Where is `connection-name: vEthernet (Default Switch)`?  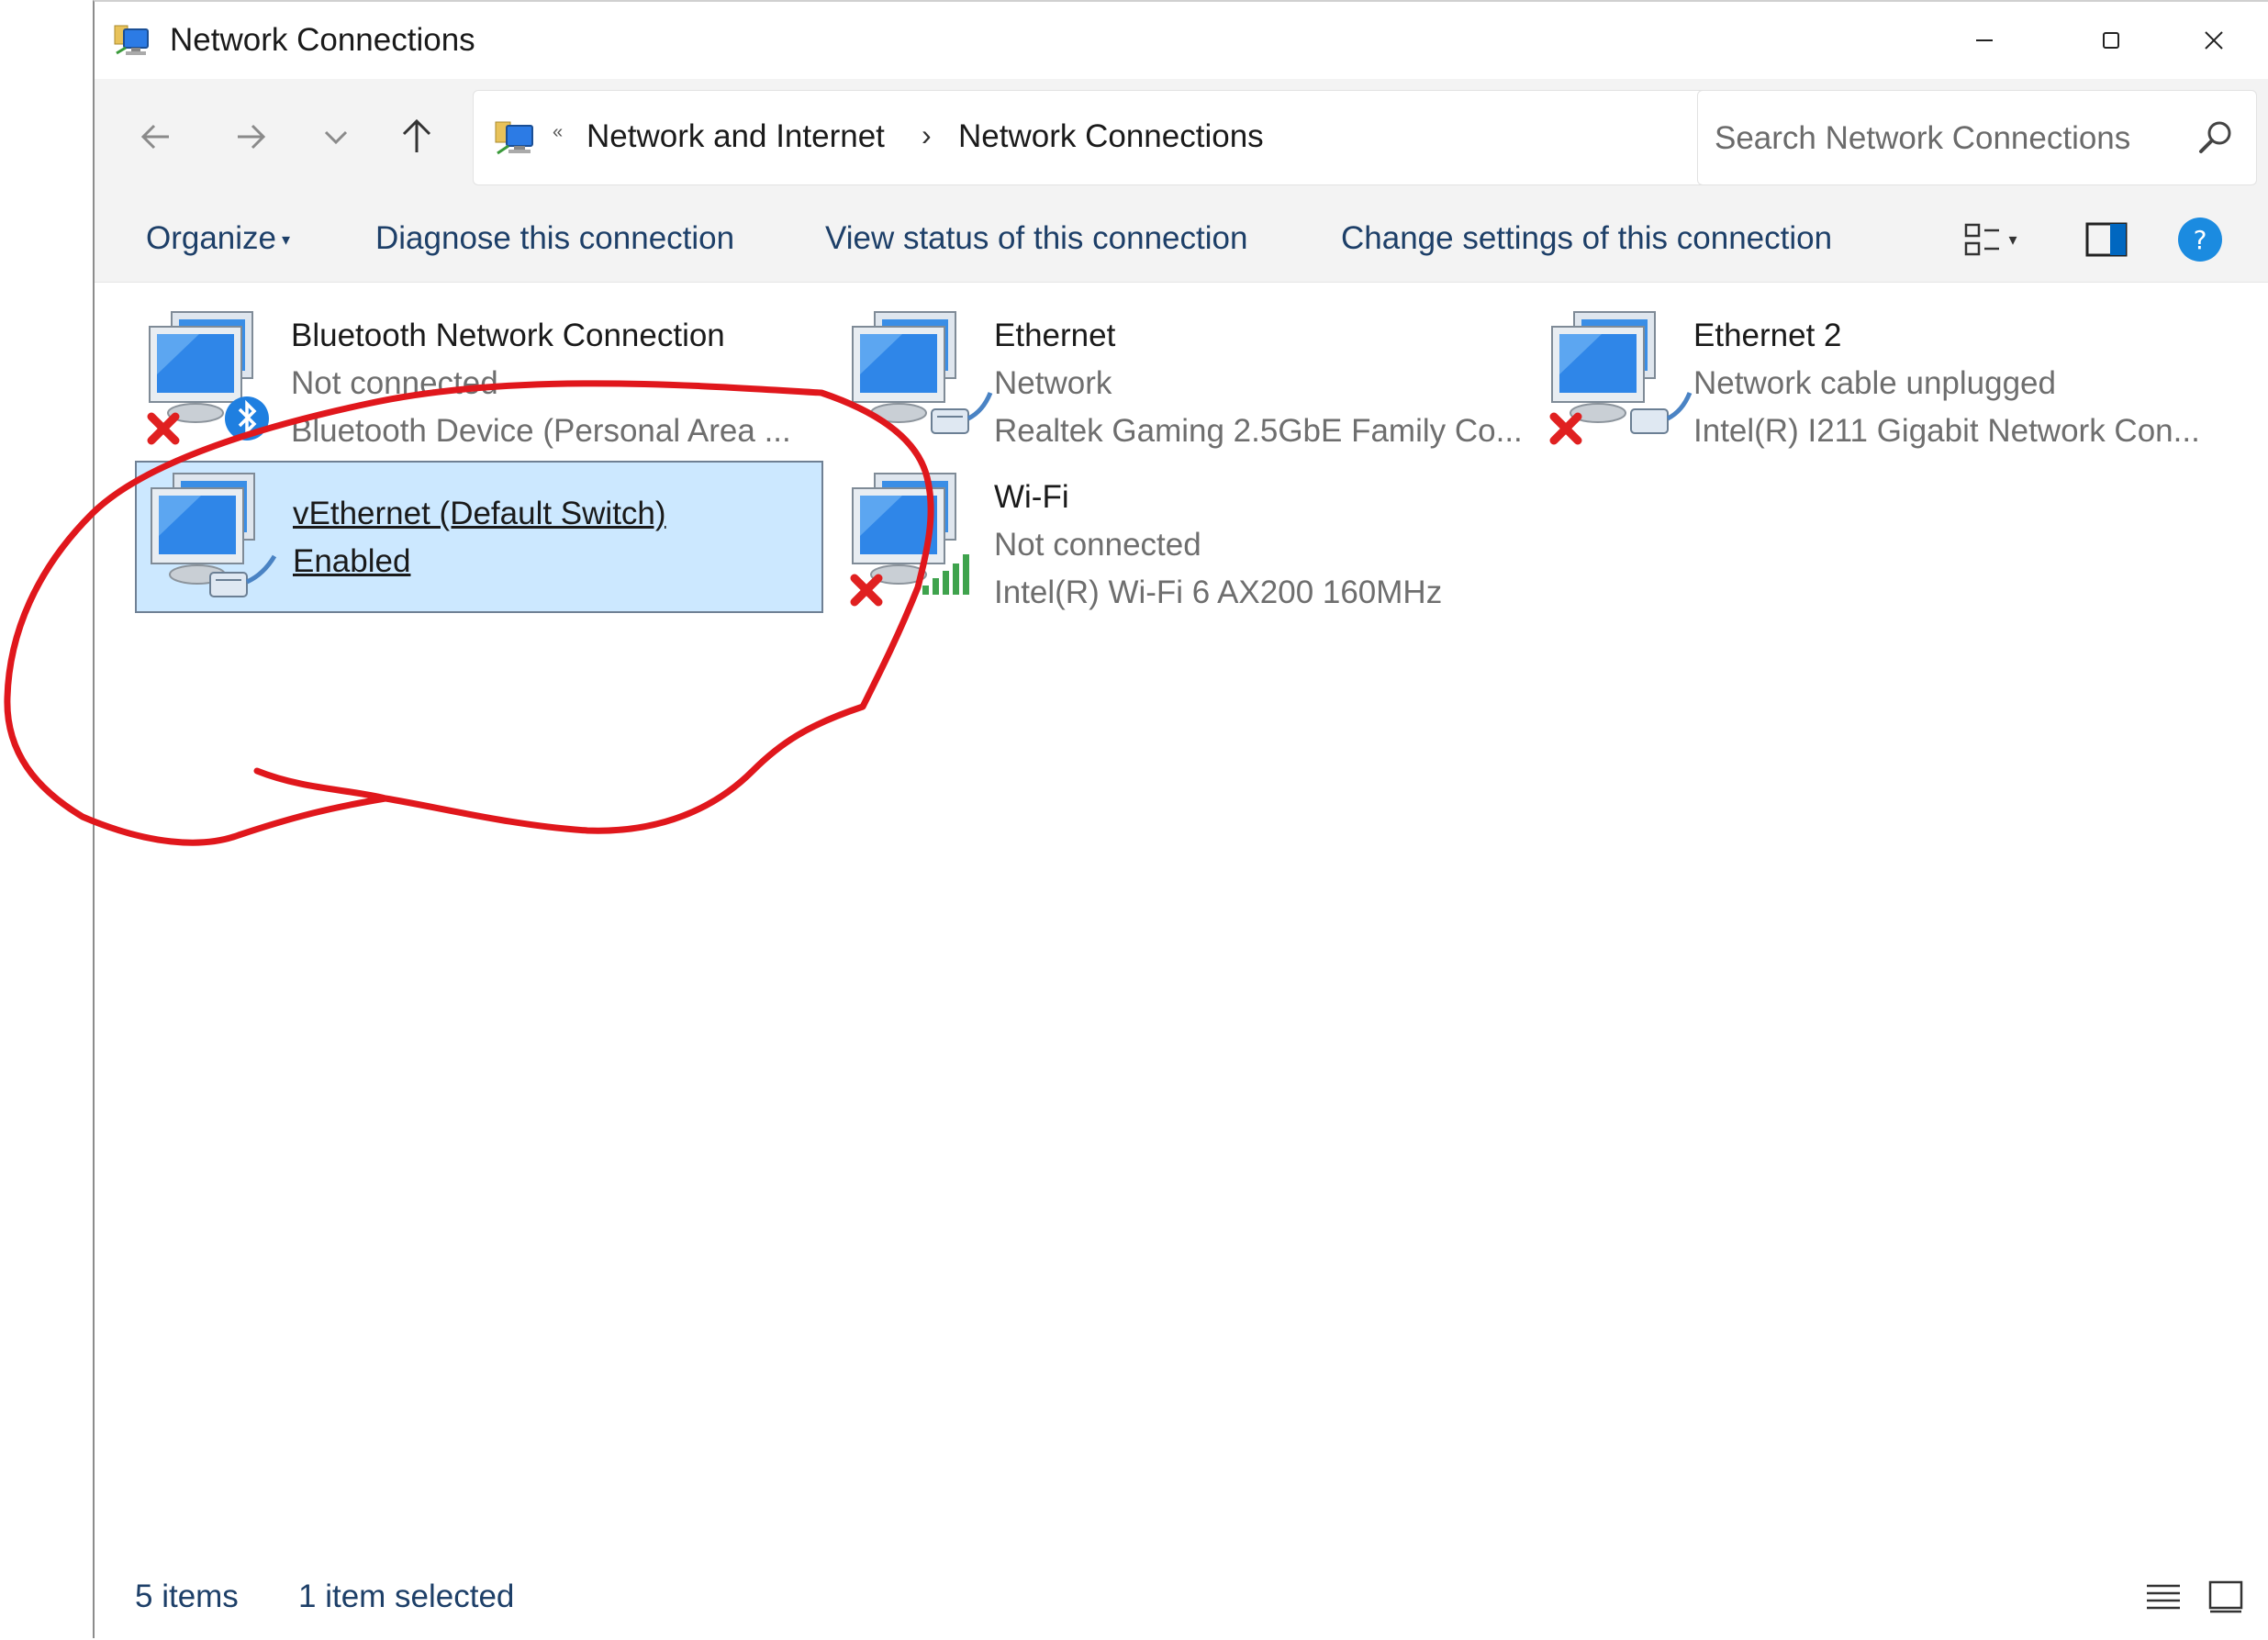 connection-name: vEthernet (Default Switch) is located at coordinates (479, 513).